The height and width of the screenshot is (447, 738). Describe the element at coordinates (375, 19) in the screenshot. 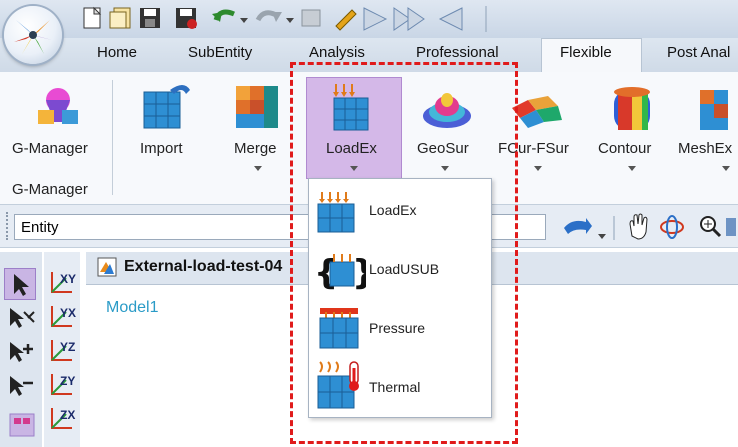

I see `play-icon` at that location.